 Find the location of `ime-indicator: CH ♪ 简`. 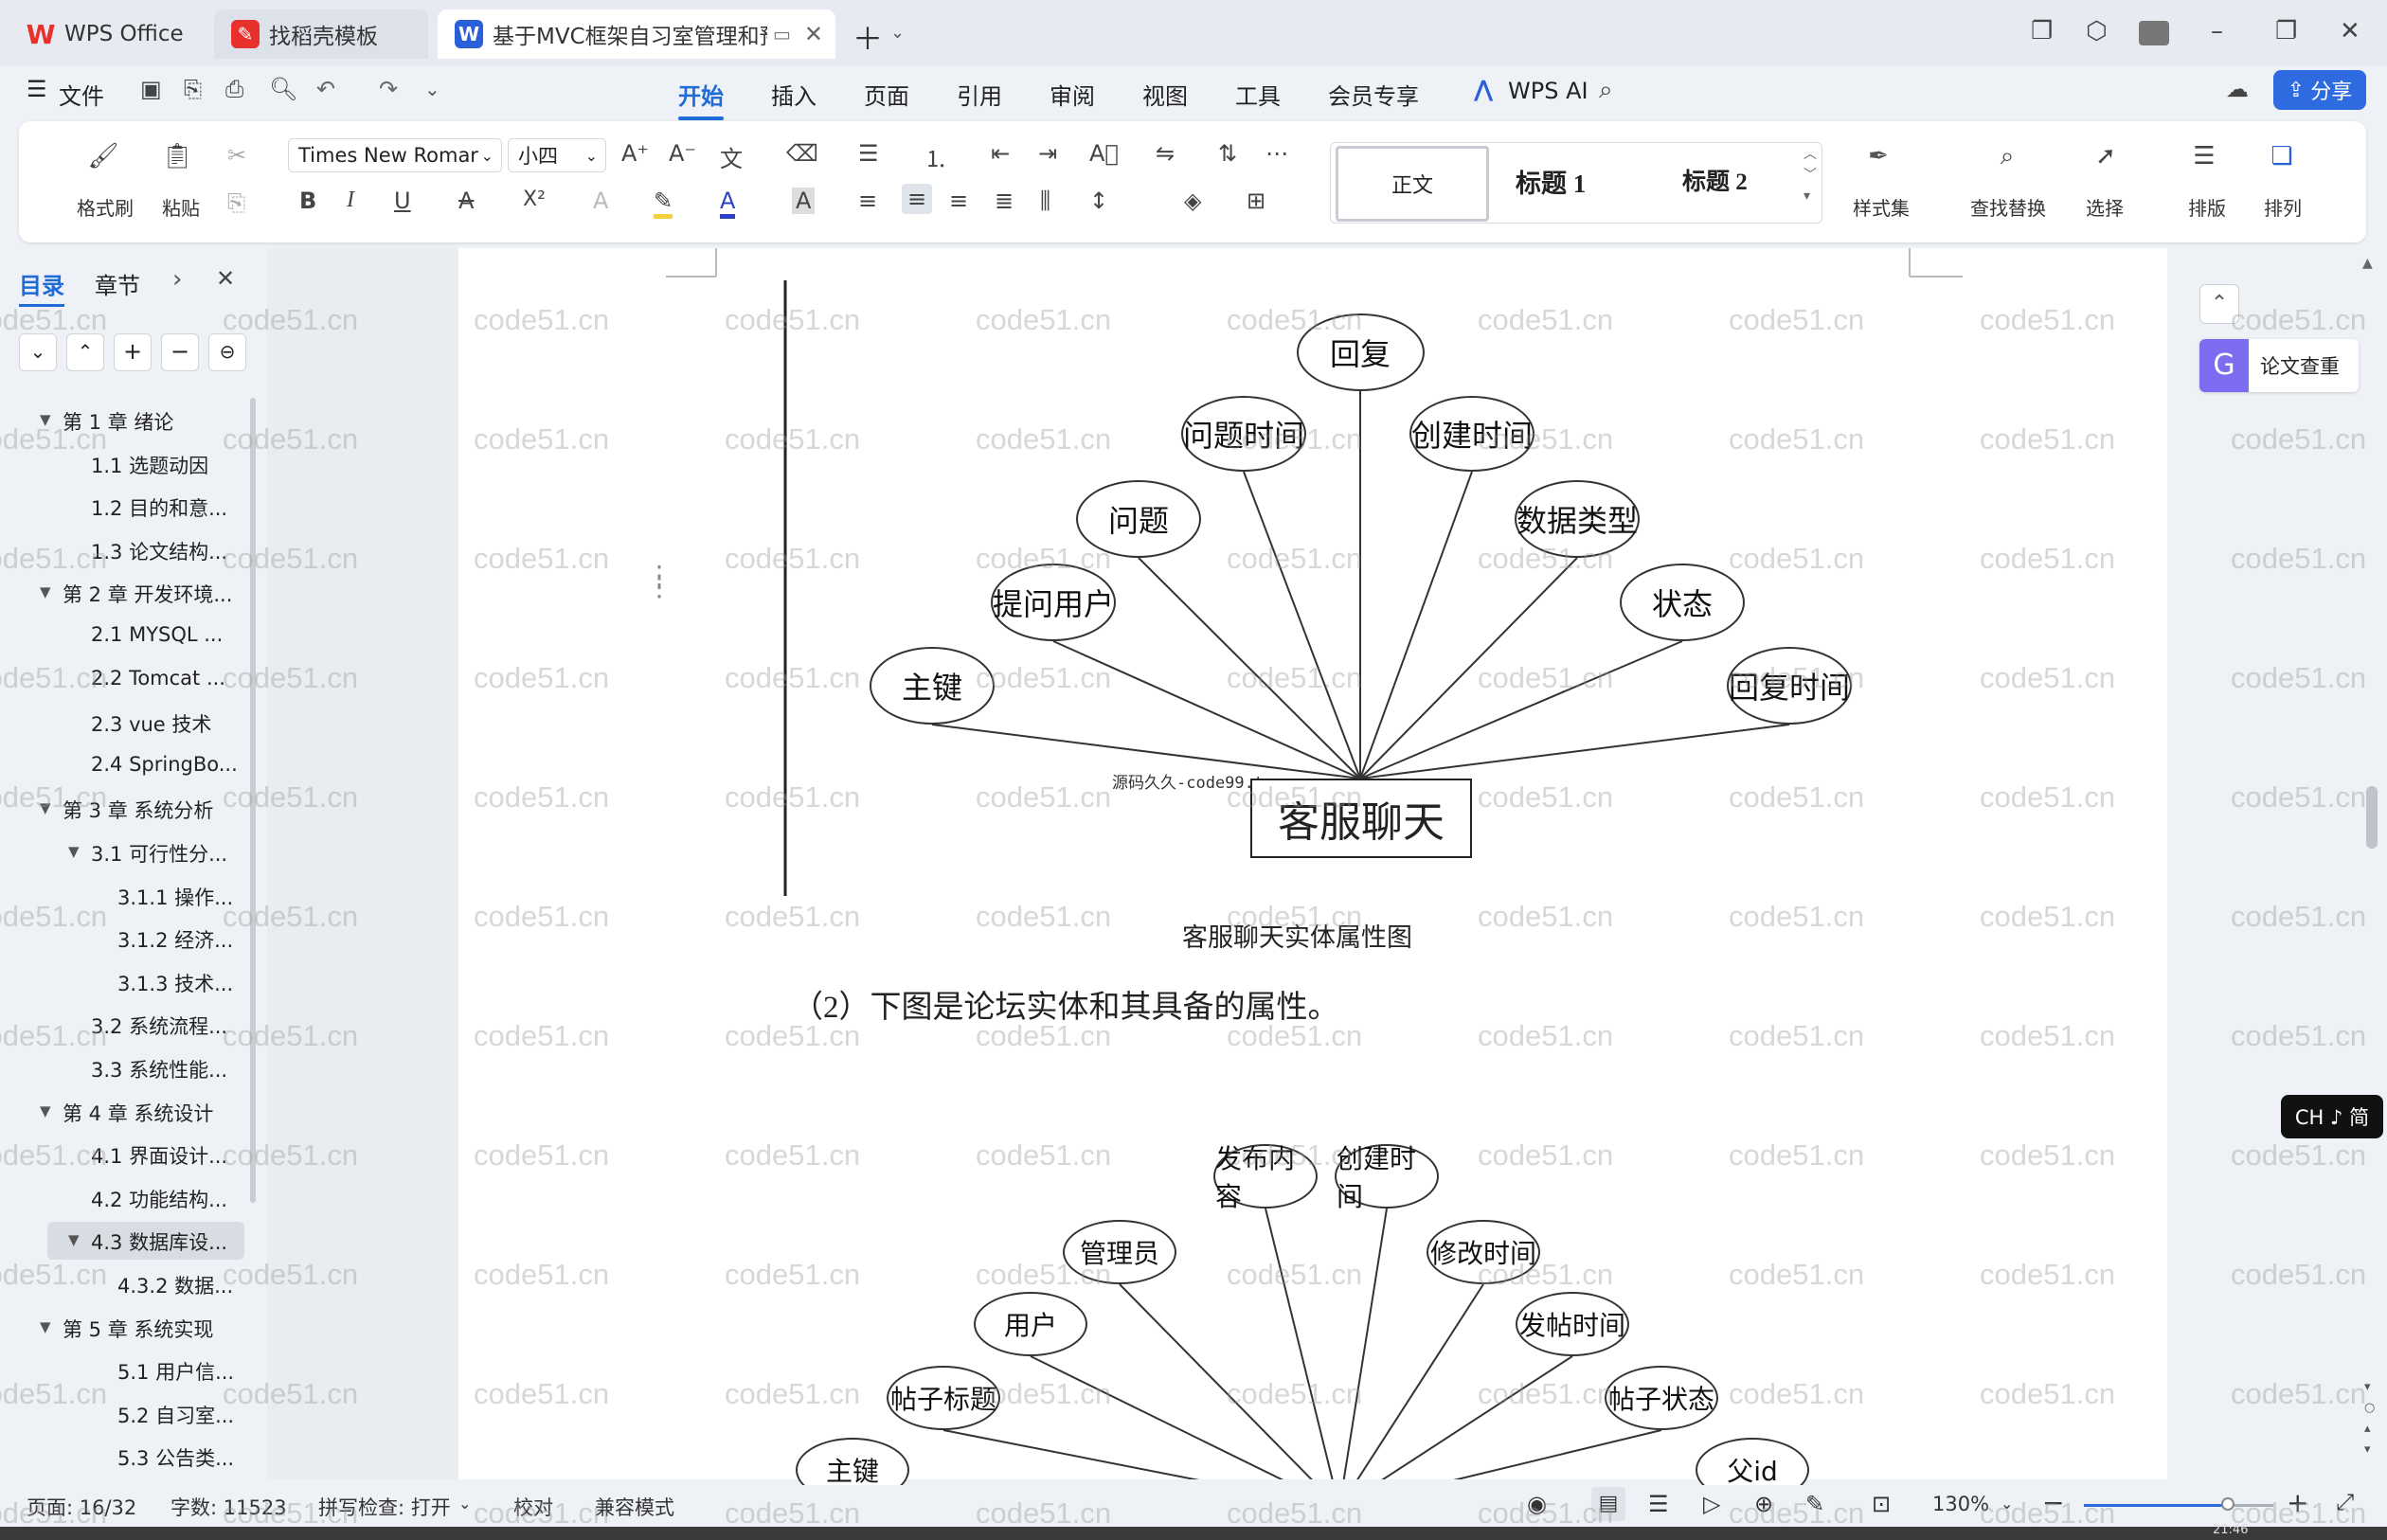

ime-indicator: CH ♪ 简 is located at coordinates (2332, 1116).